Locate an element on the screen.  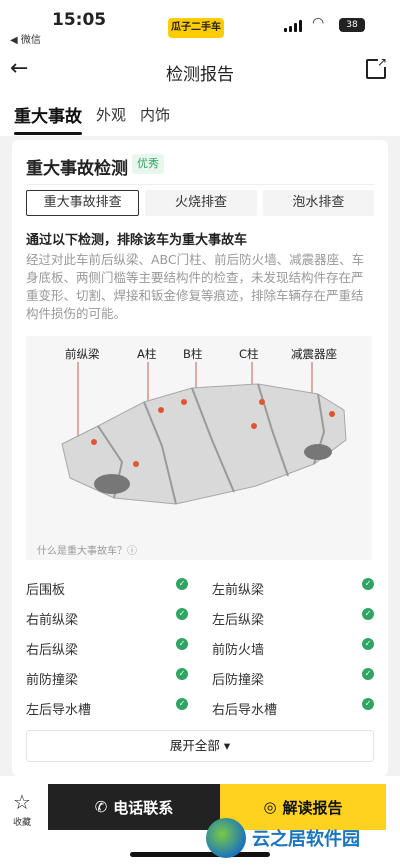
favorite-label: 收藏 is located at coordinates (21, 823).